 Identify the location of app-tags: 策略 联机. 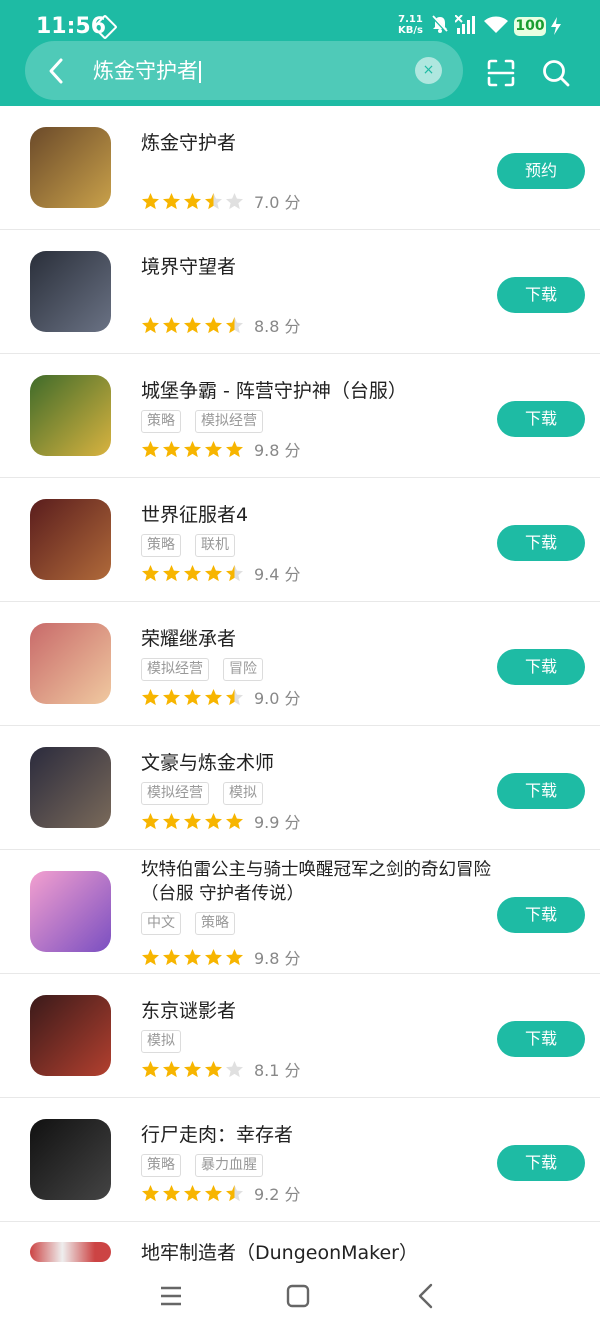
(195, 545).